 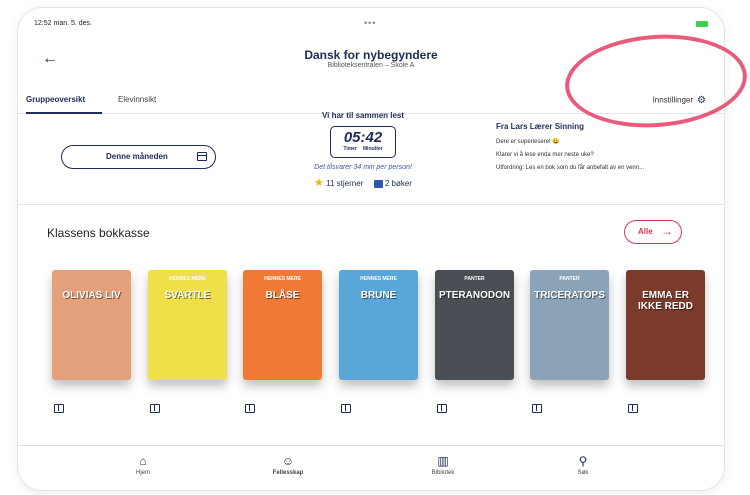 What do you see at coordinates (443, 461) in the screenshot?
I see `library-icon: ▥` at bounding box center [443, 461].